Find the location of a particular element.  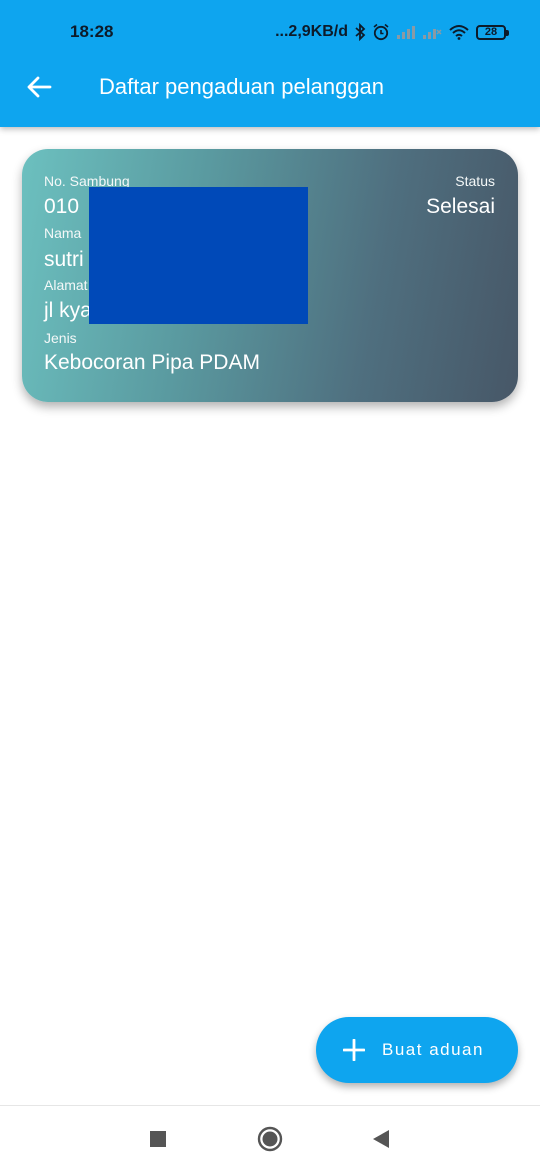

square-icon is located at coordinates (158, 1139).